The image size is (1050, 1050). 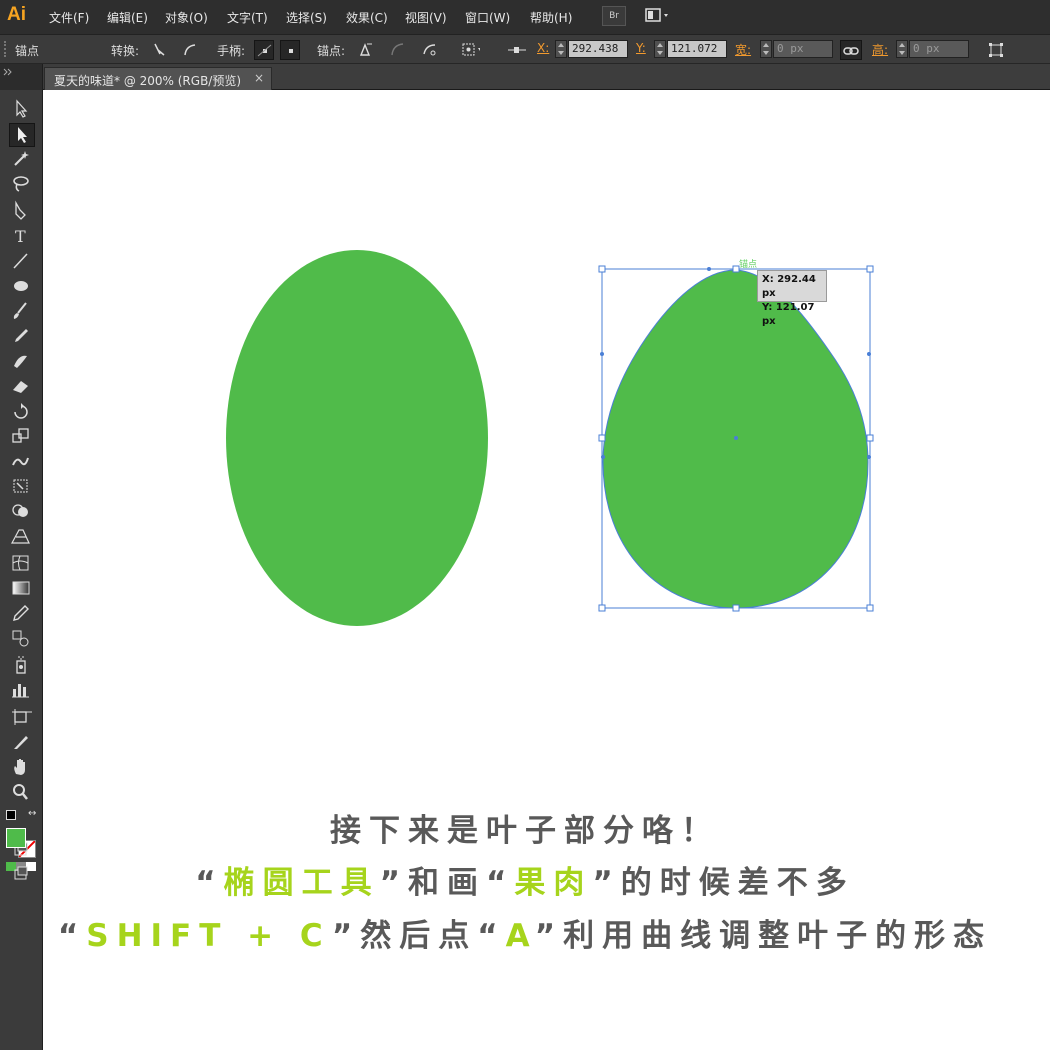 I want to click on caption-text: 的时候差不多, so click(x=737, y=883).